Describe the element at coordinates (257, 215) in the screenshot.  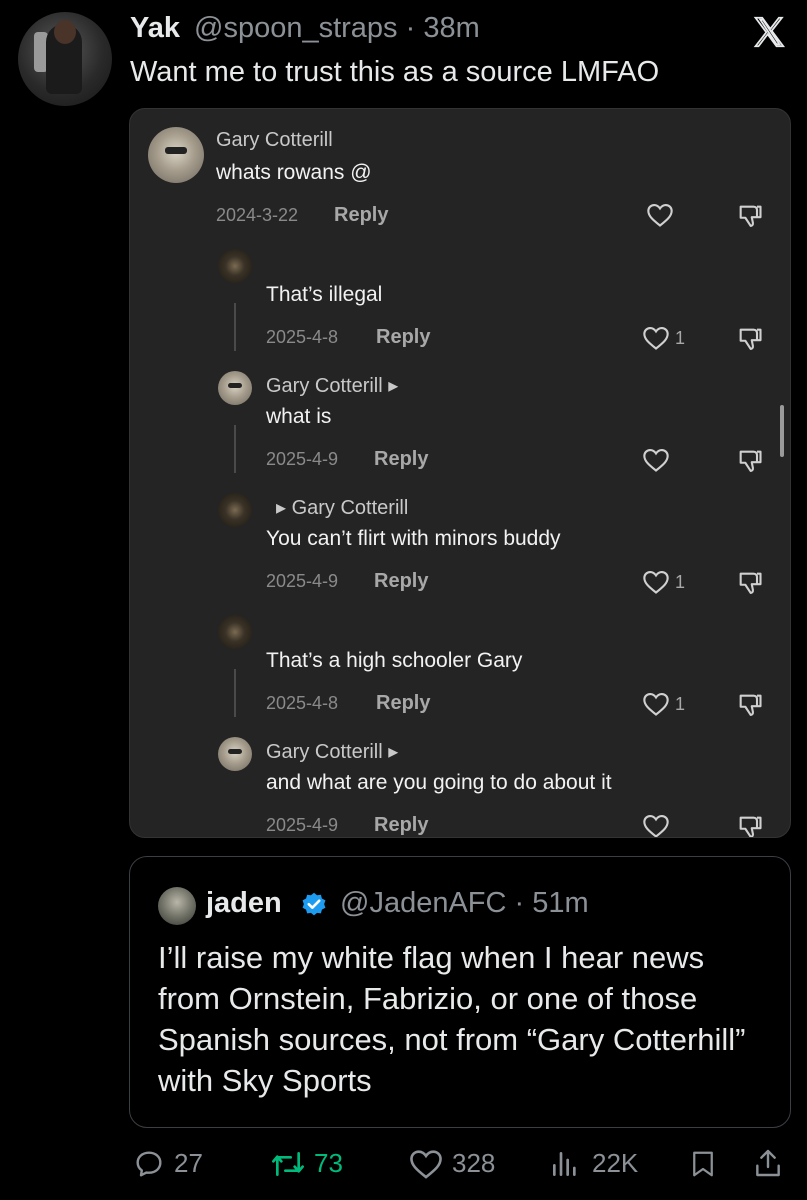
I see `comment-date: 2024-3-22` at that location.